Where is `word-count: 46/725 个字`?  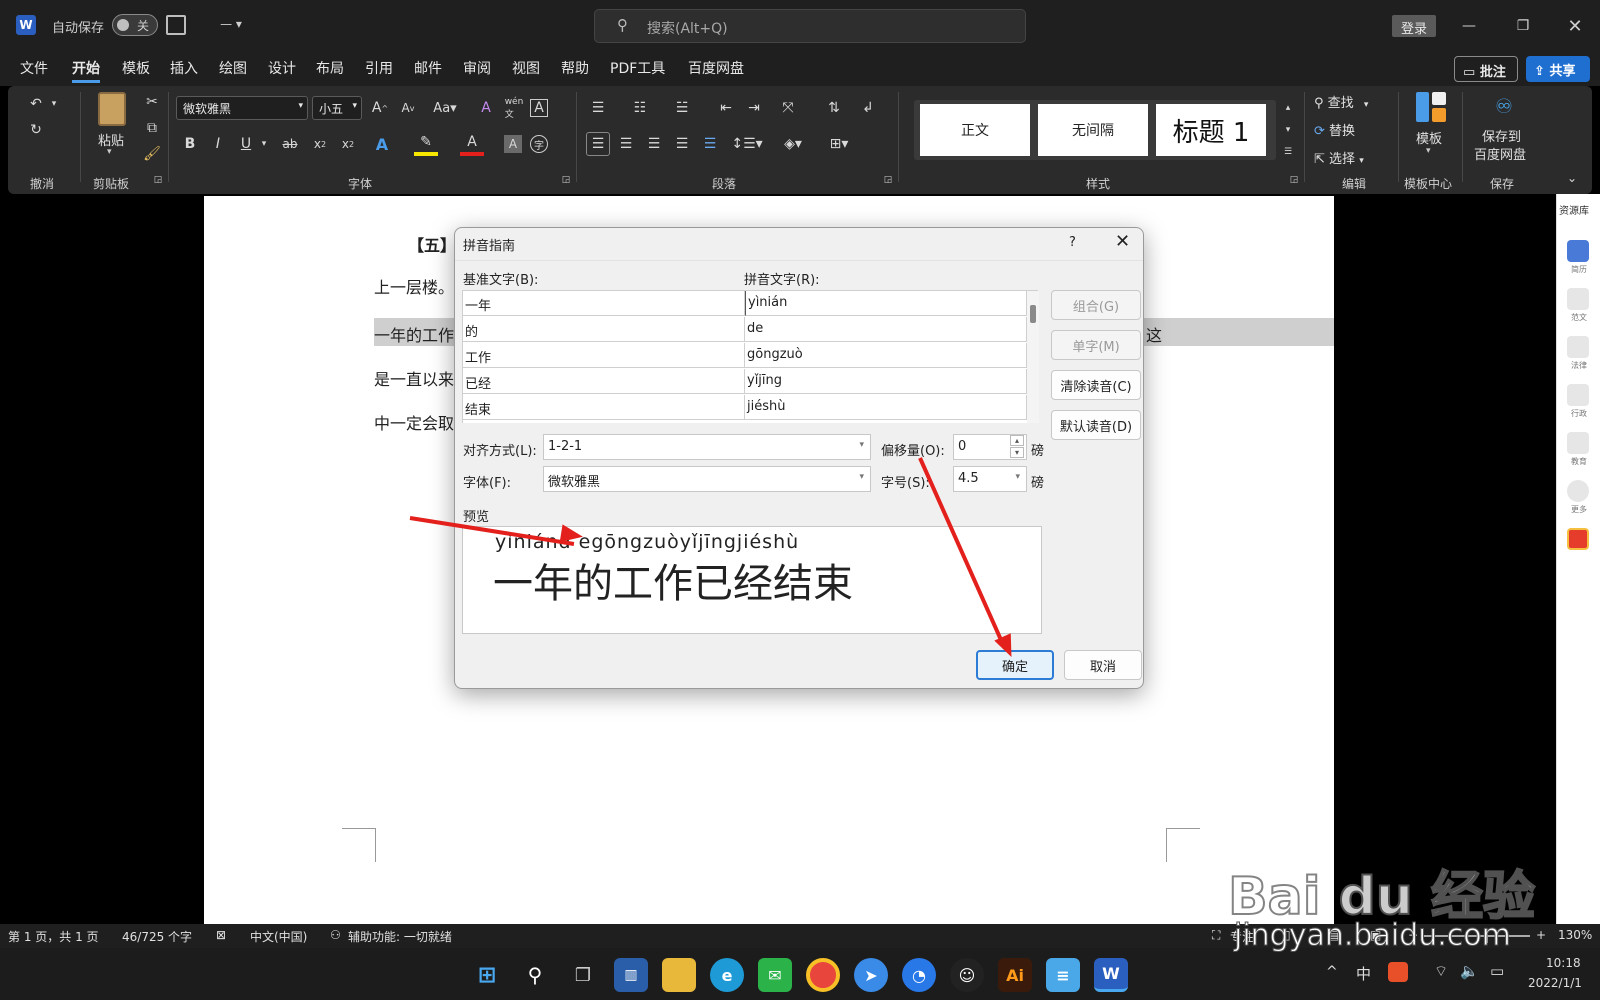 word-count: 46/725 个字 is located at coordinates (157, 936).